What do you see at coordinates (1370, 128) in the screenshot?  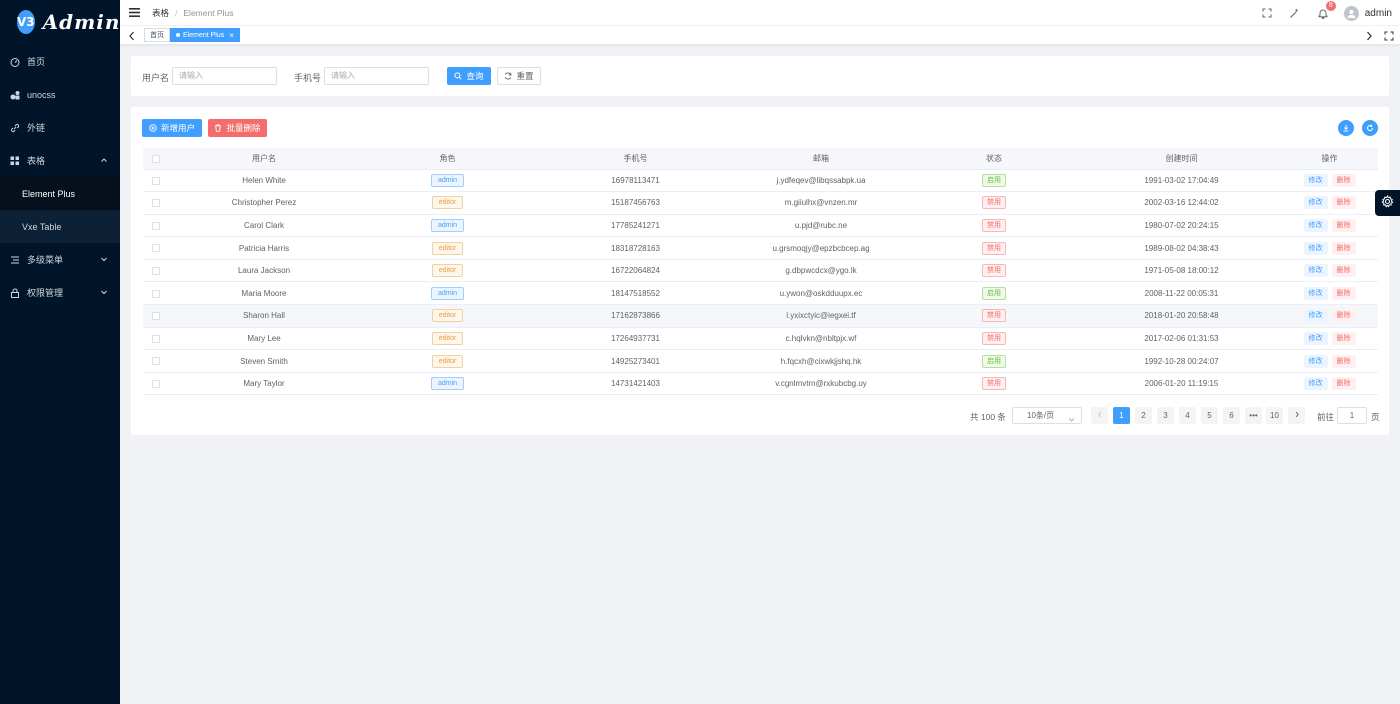 I see `refresh-button` at bounding box center [1370, 128].